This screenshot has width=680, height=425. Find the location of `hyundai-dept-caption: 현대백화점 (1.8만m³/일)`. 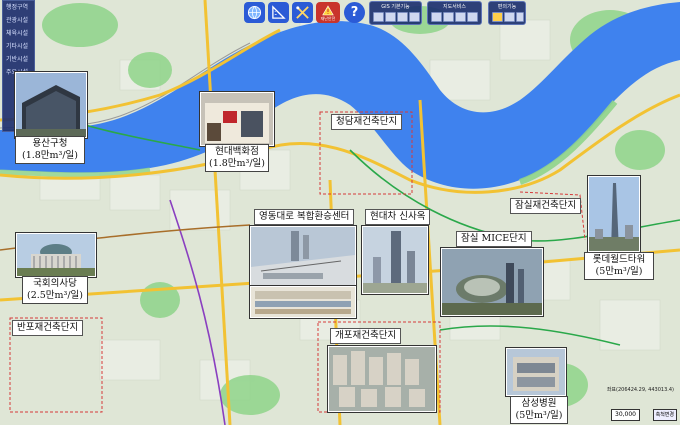

hyundai-dept-caption: 현대백화점 (1.8만m³/일) is located at coordinates (237, 158).